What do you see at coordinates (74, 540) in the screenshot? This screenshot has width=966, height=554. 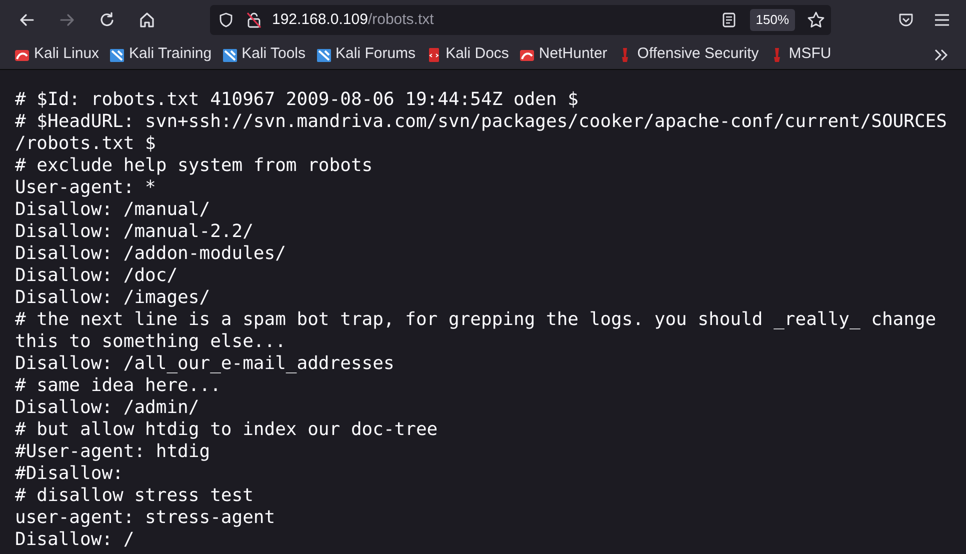 I see `text-line: Disallow: /` at bounding box center [74, 540].